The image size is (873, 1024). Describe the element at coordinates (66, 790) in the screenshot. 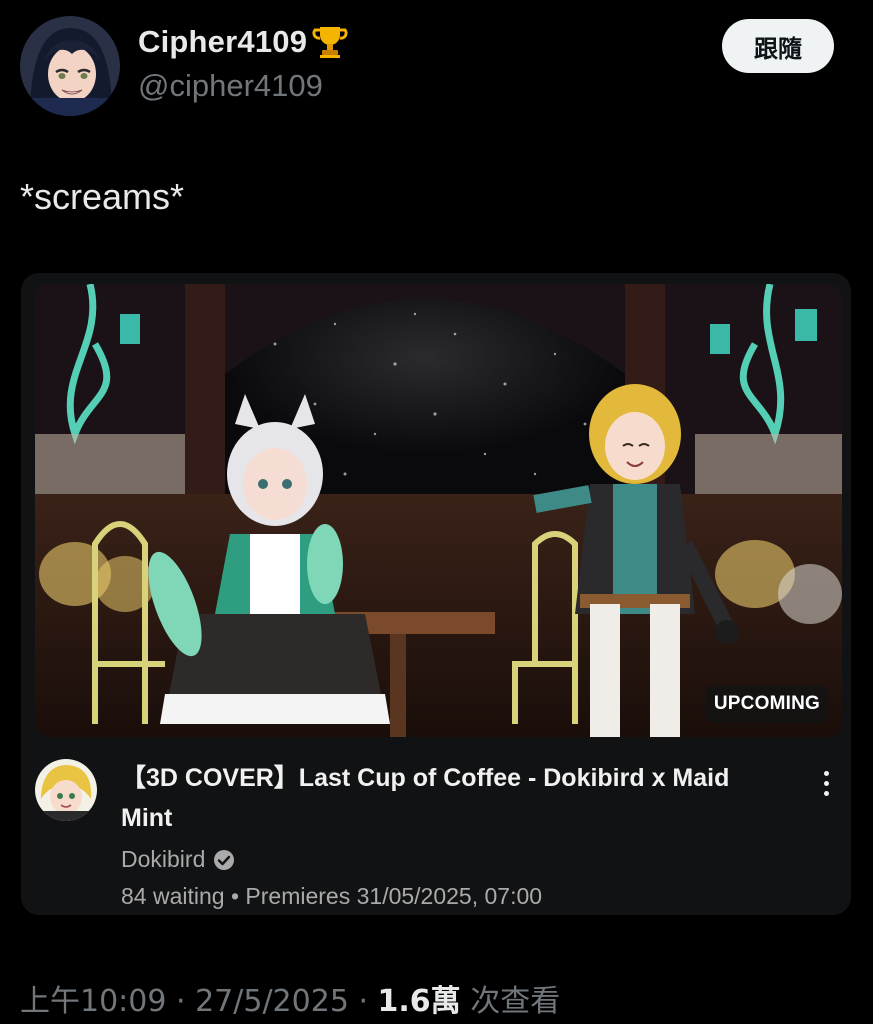

I see `channel-avatar` at that location.